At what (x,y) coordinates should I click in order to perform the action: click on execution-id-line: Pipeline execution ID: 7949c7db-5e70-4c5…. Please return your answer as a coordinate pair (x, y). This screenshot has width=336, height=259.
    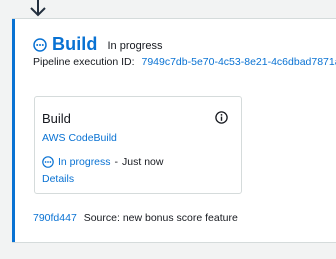
    Looking at the image, I should click on (184, 62).